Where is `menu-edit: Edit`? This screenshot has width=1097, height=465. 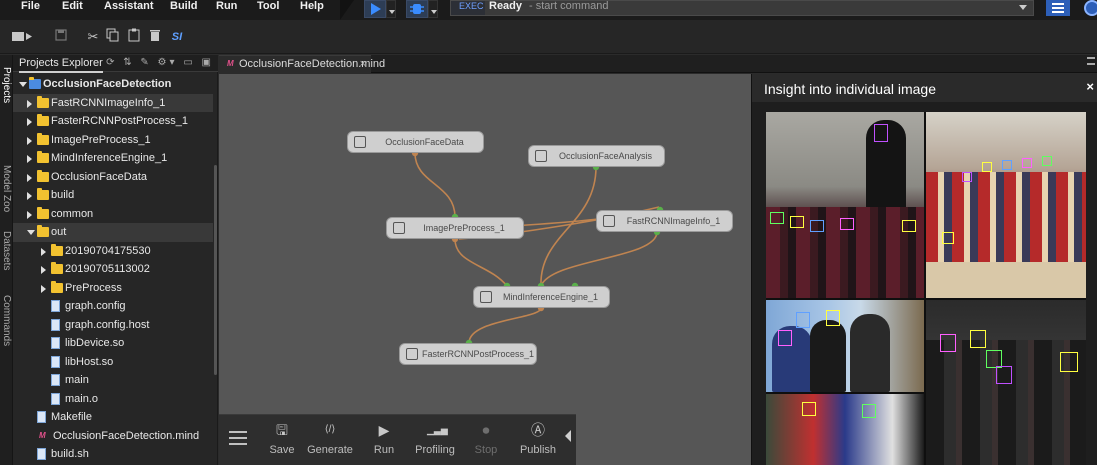
menu-edit: Edit is located at coordinates (72, 10).